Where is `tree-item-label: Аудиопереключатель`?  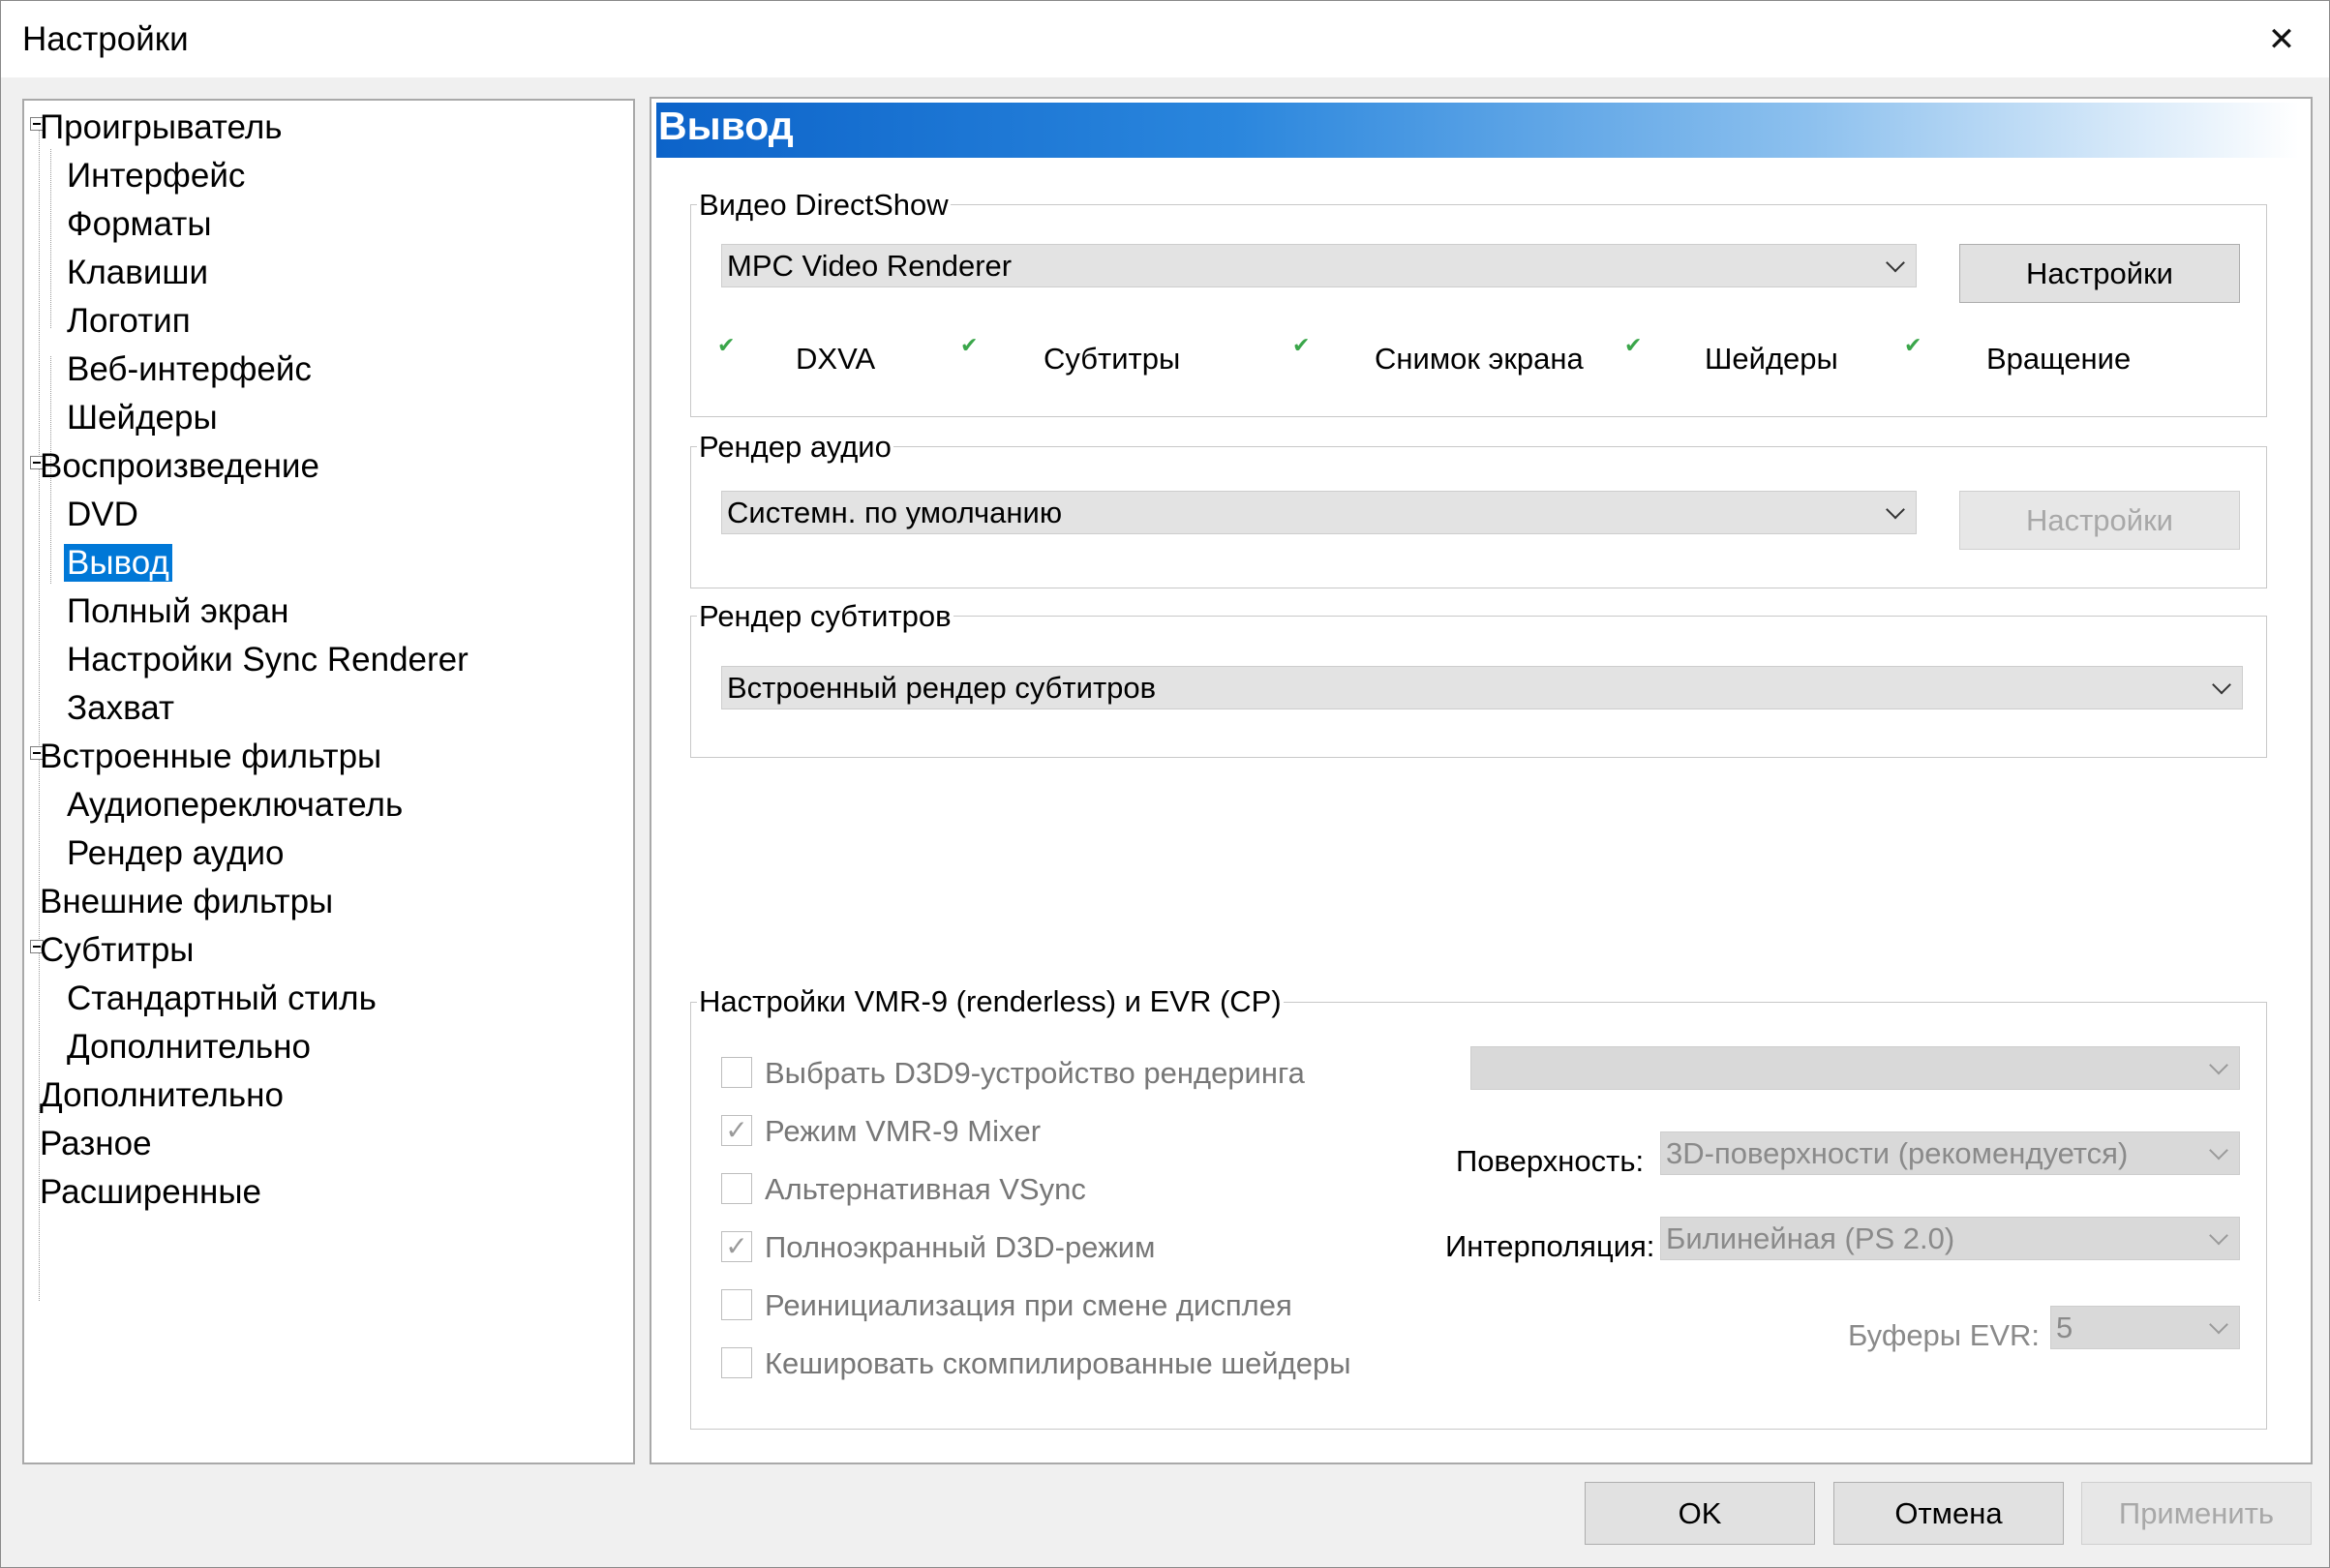 tree-item-label: Аудиопереключатель is located at coordinates (235, 805).